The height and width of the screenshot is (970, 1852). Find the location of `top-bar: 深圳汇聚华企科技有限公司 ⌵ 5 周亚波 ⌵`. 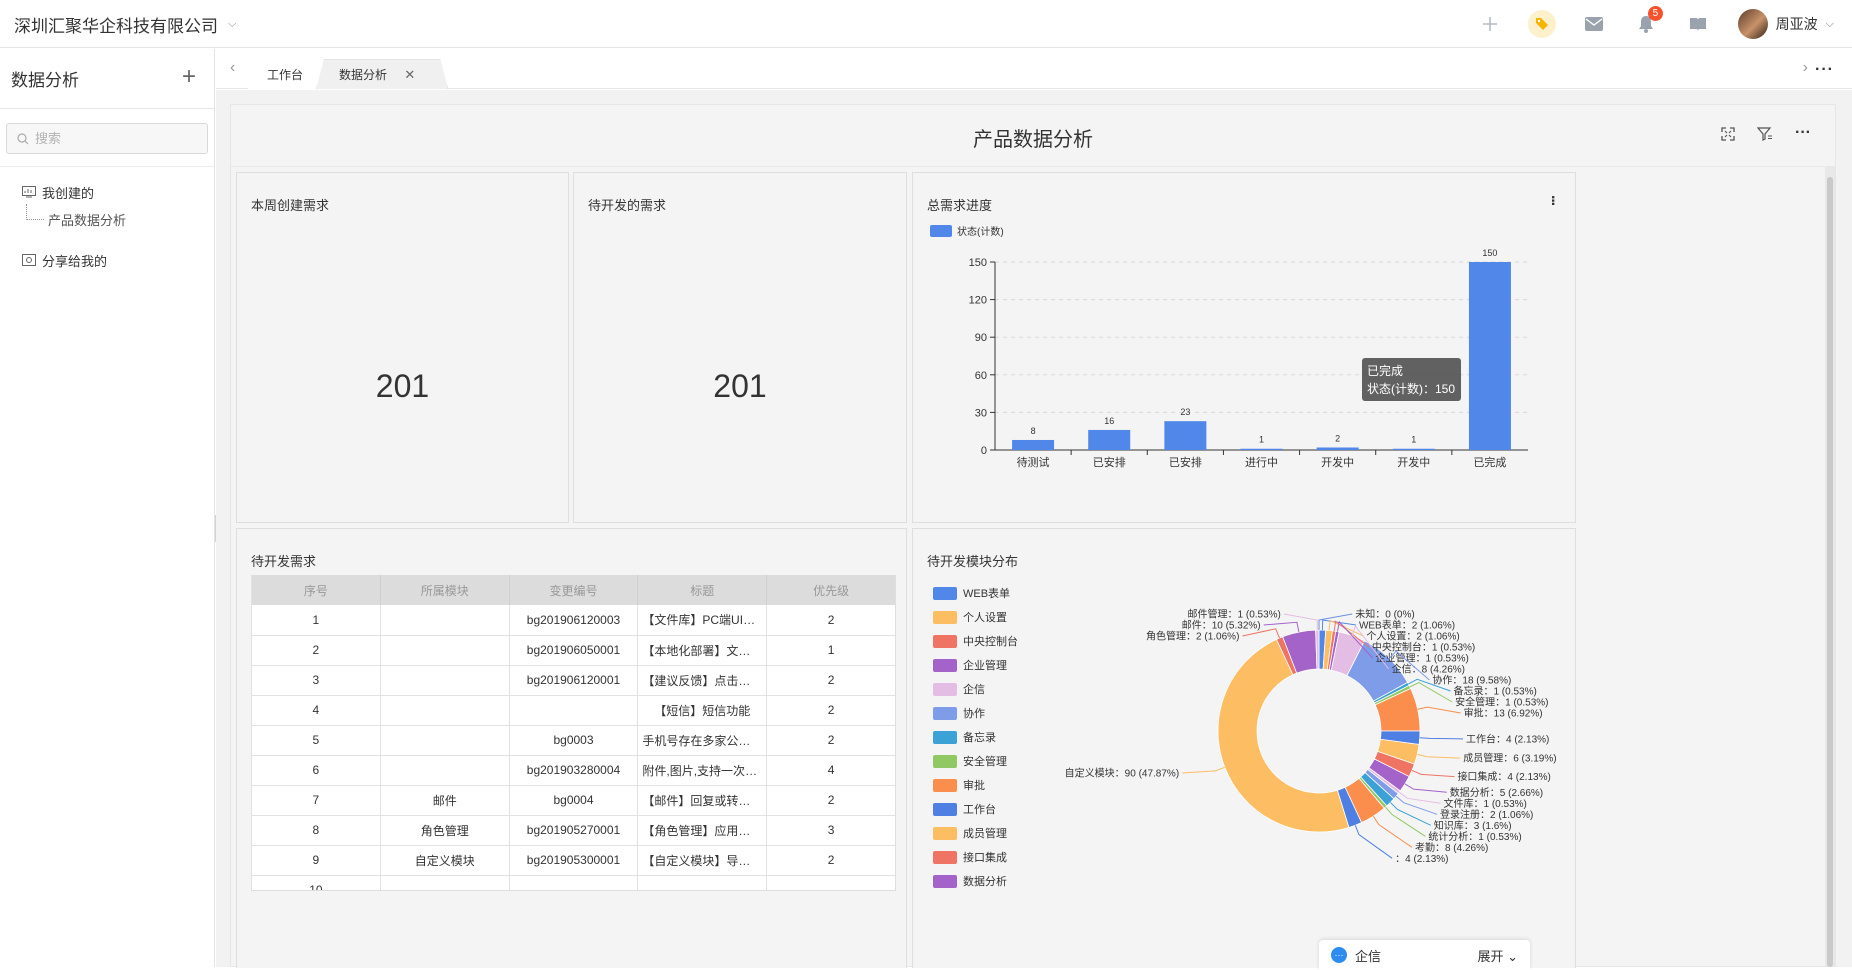

top-bar: 深圳汇聚华企科技有限公司 ⌵ 5 周亚波 ⌵ is located at coordinates (926, 24).